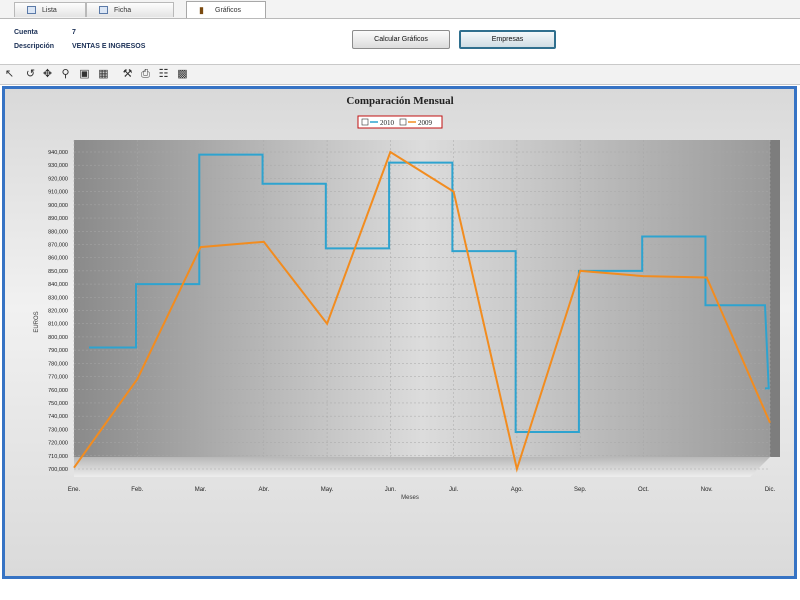  I want to click on x-tick-label: Jul., so click(454, 490).